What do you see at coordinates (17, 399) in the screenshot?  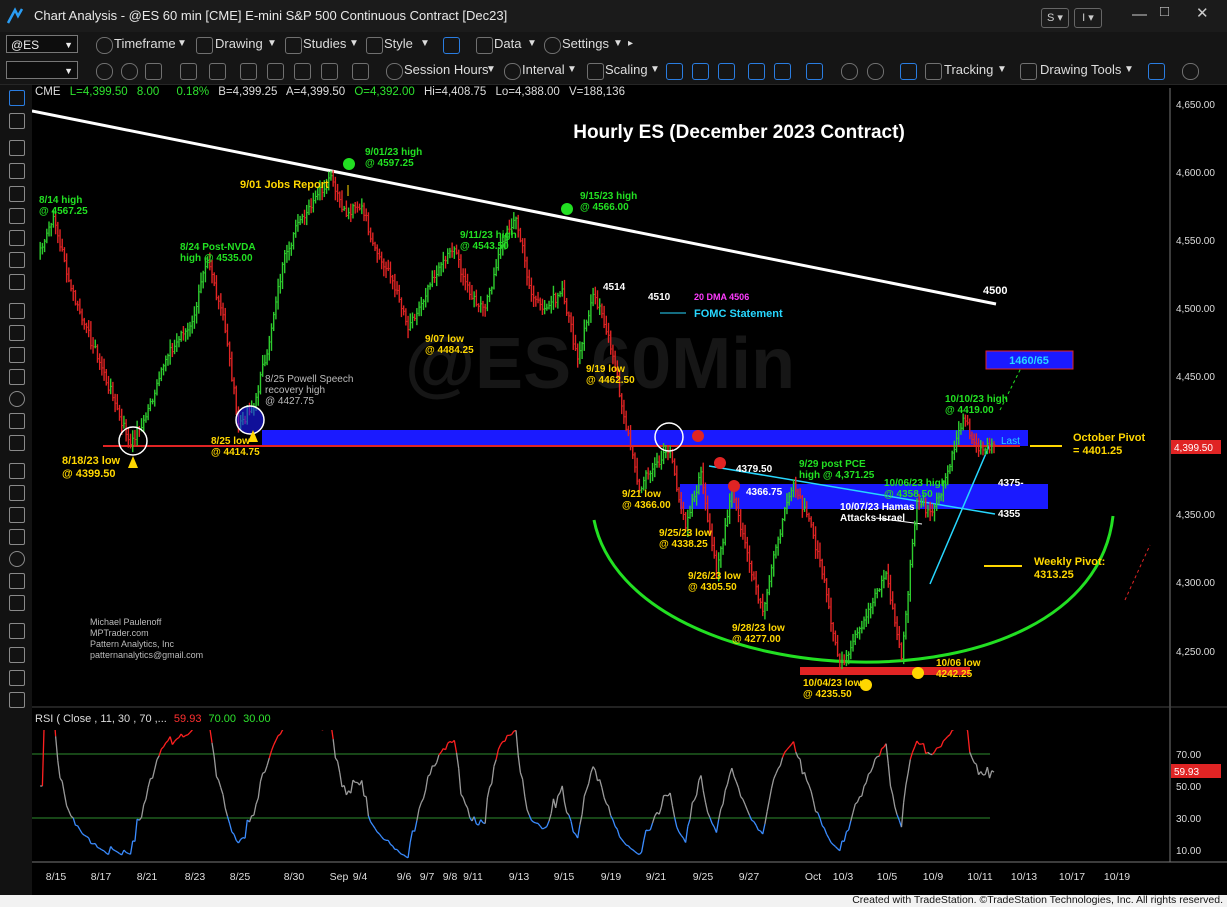 I see `cycle-tool-icon` at bounding box center [17, 399].